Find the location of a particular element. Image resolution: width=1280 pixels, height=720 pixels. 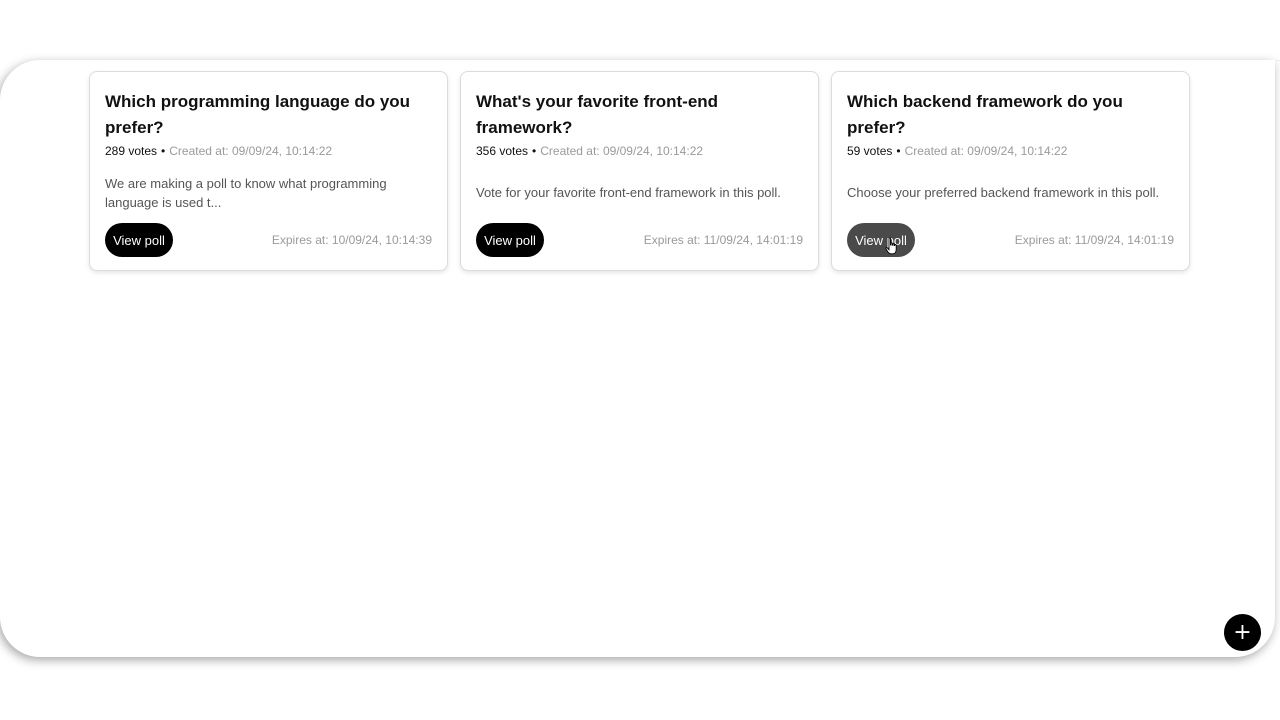

expiry-date: Expires at: 10/09/24, 10:14:39 is located at coordinates (351, 240).